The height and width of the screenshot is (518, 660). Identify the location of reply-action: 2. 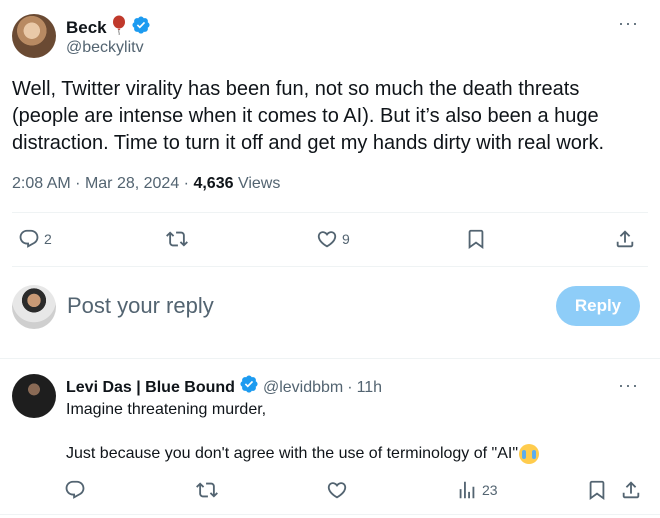
(35, 239).